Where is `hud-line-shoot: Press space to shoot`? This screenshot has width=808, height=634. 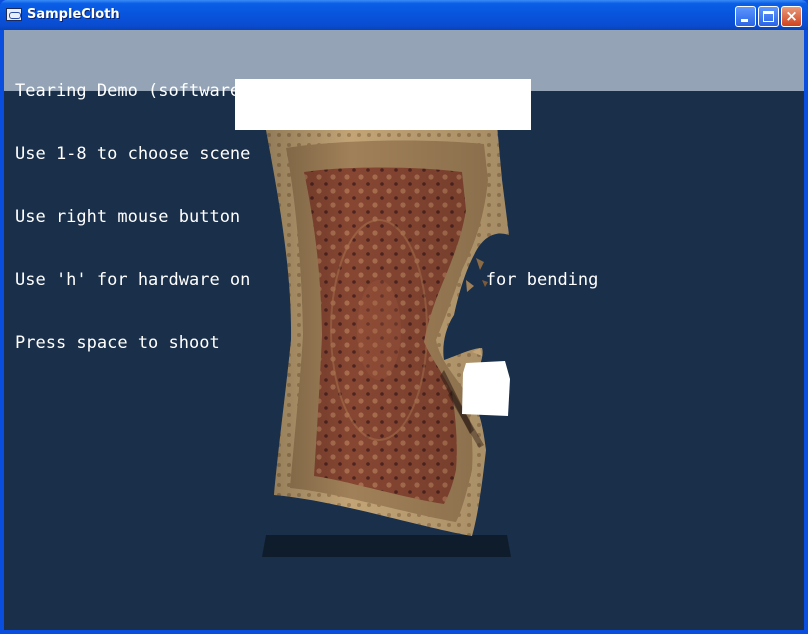
hud-line-shoot: Press space to shoot is located at coordinates (117, 343).